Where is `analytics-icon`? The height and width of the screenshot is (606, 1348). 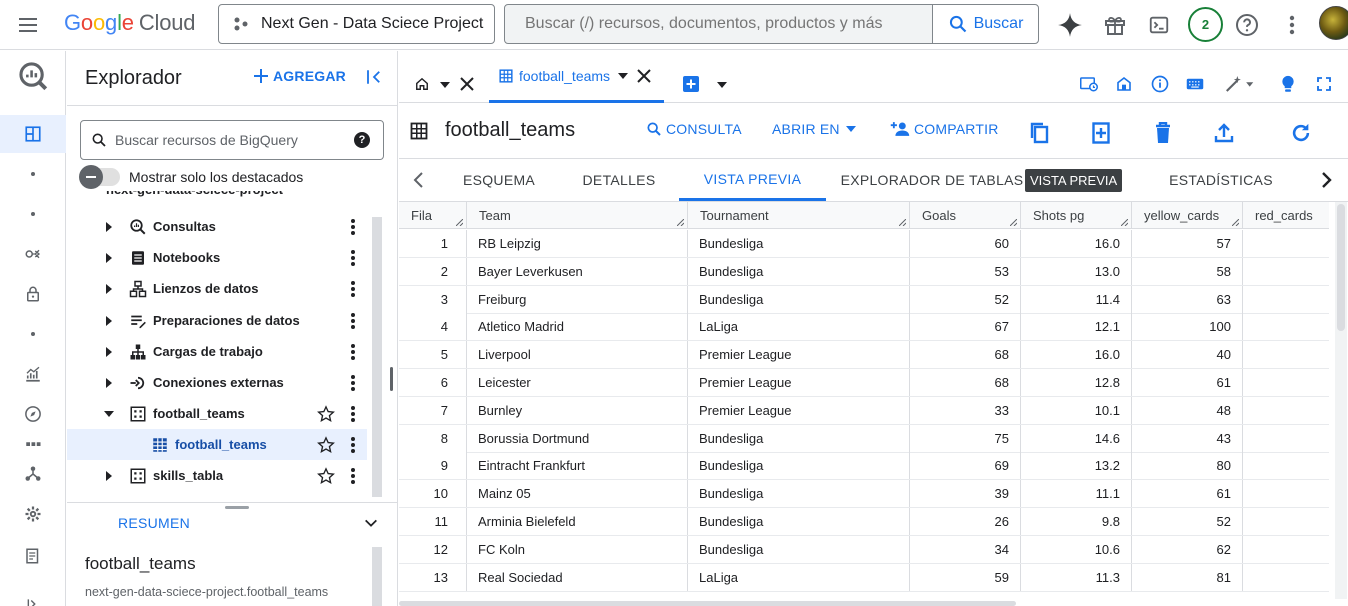
analytics-icon is located at coordinates (33, 374).